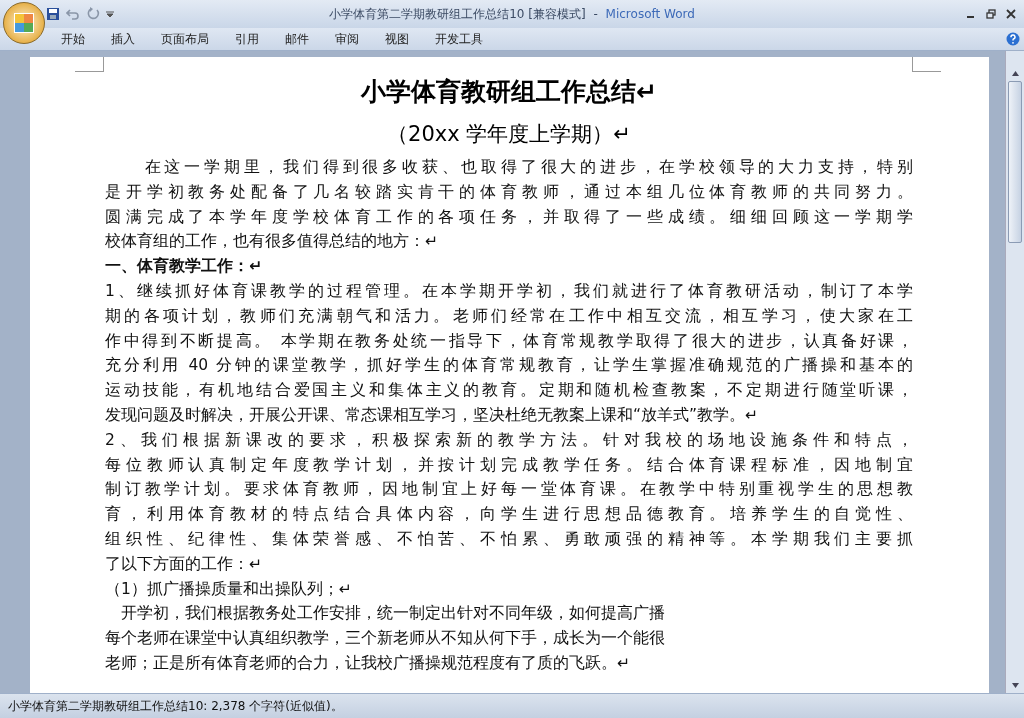  Describe the element at coordinates (397, 39) in the screenshot. I see `ribbon-tab: 视图` at that location.